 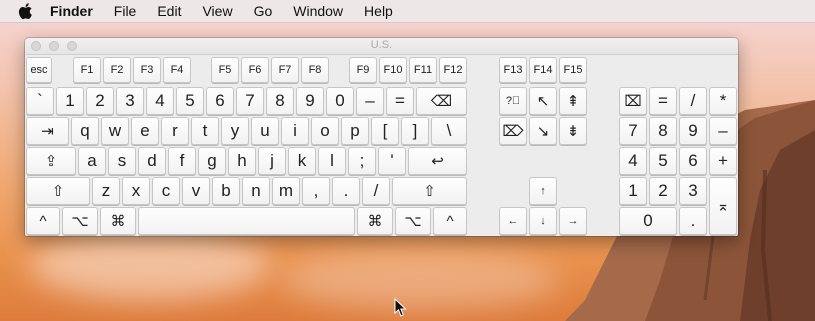 I want to click on title-bar: U.S., so click(x=381, y=46).